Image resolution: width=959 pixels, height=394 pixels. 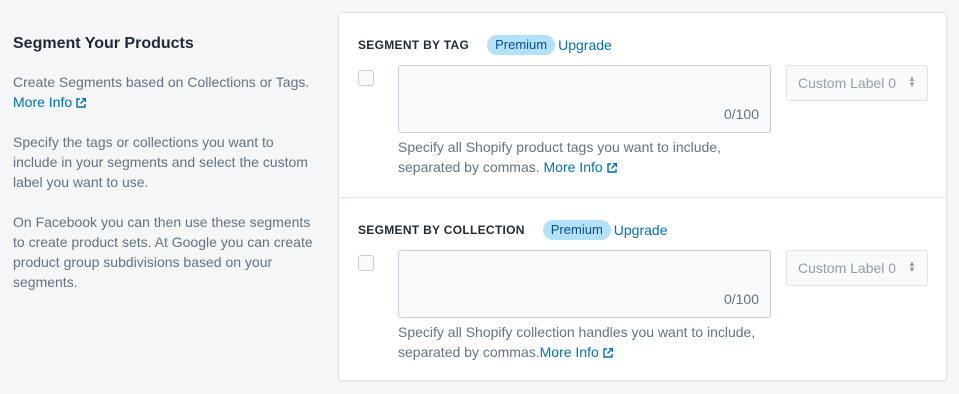 What do you see at coordinates (485, 45) in the screenshot?
I see `segment-by-tag-header: SEGMENT BY TAG Premium Upgrade` at bounding box center [485, 45].